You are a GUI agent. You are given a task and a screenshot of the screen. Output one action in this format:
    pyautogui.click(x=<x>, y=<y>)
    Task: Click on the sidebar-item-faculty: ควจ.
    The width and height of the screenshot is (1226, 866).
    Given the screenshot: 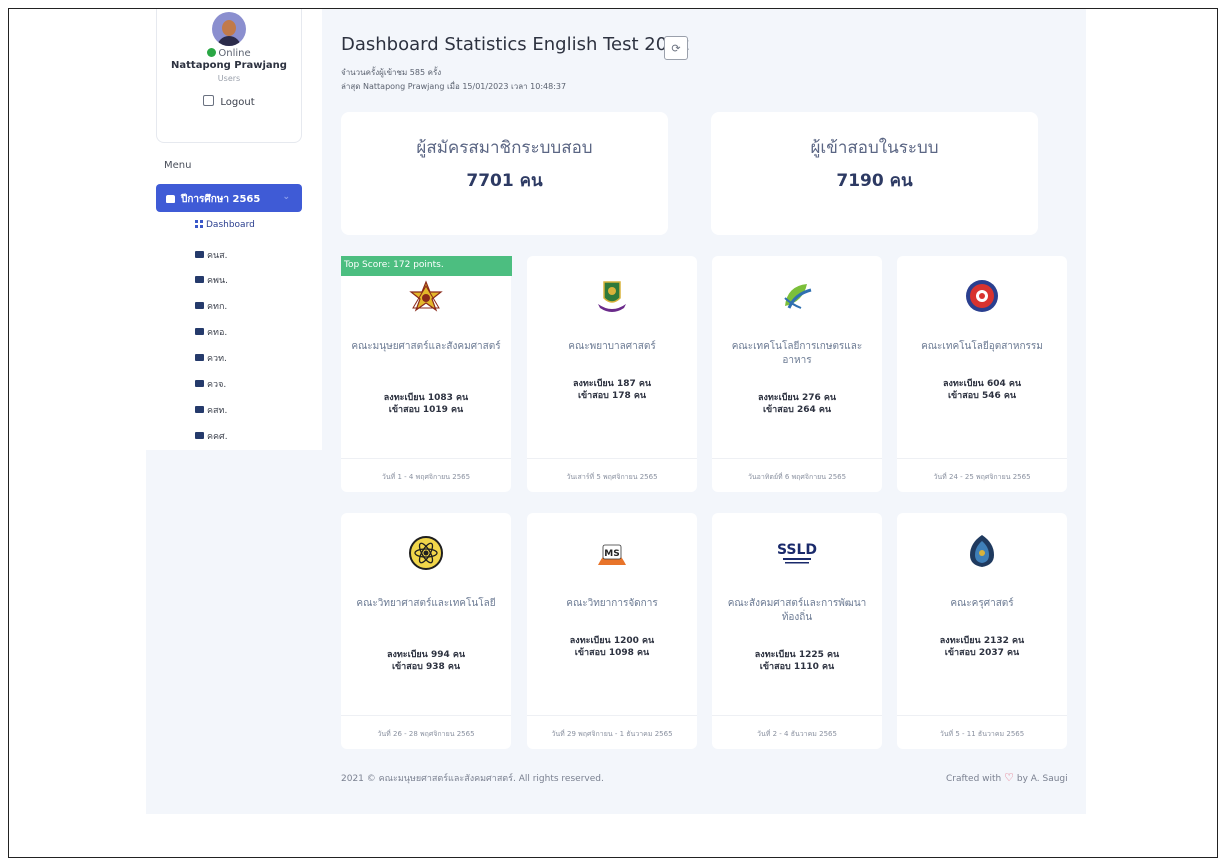 What is the action you would take?
    pyautogui.click(x=210, y=384)
    